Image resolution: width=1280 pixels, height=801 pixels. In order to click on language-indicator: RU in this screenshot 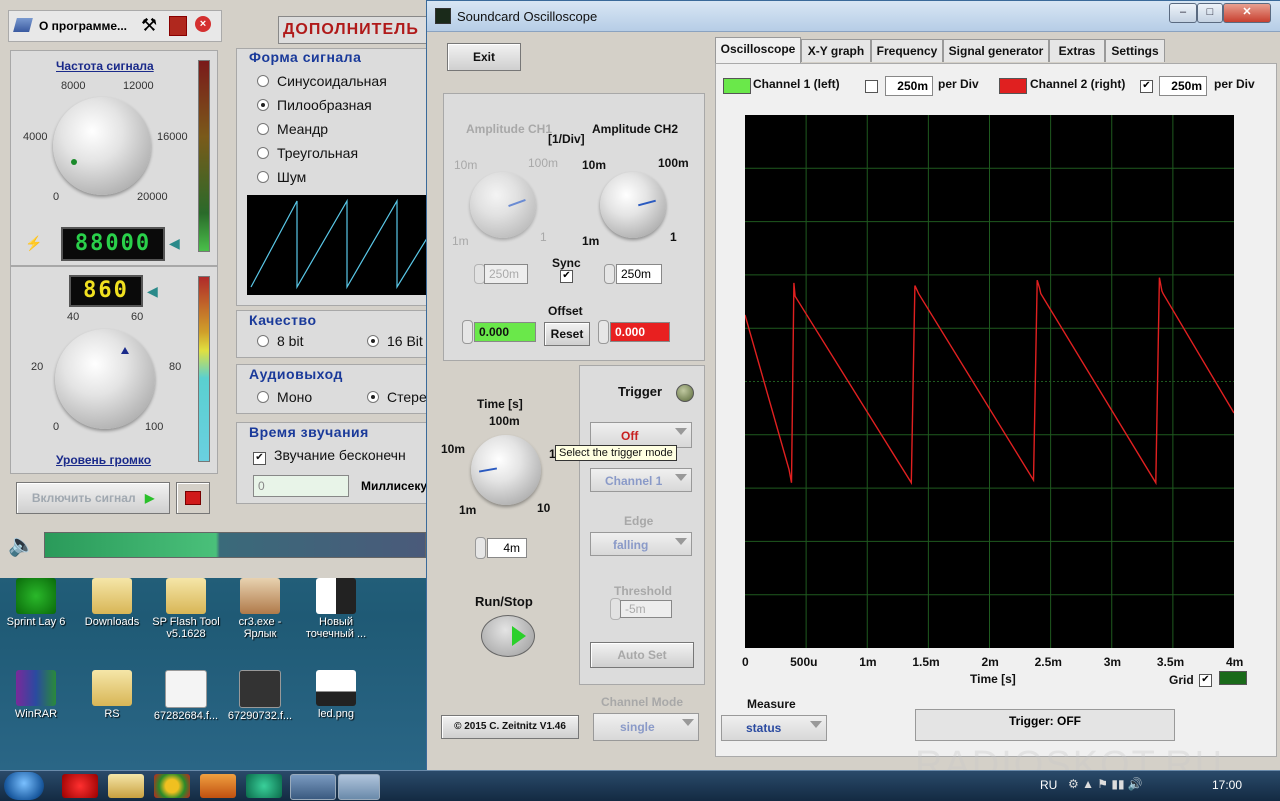, I will do `click(1048, 785)`.